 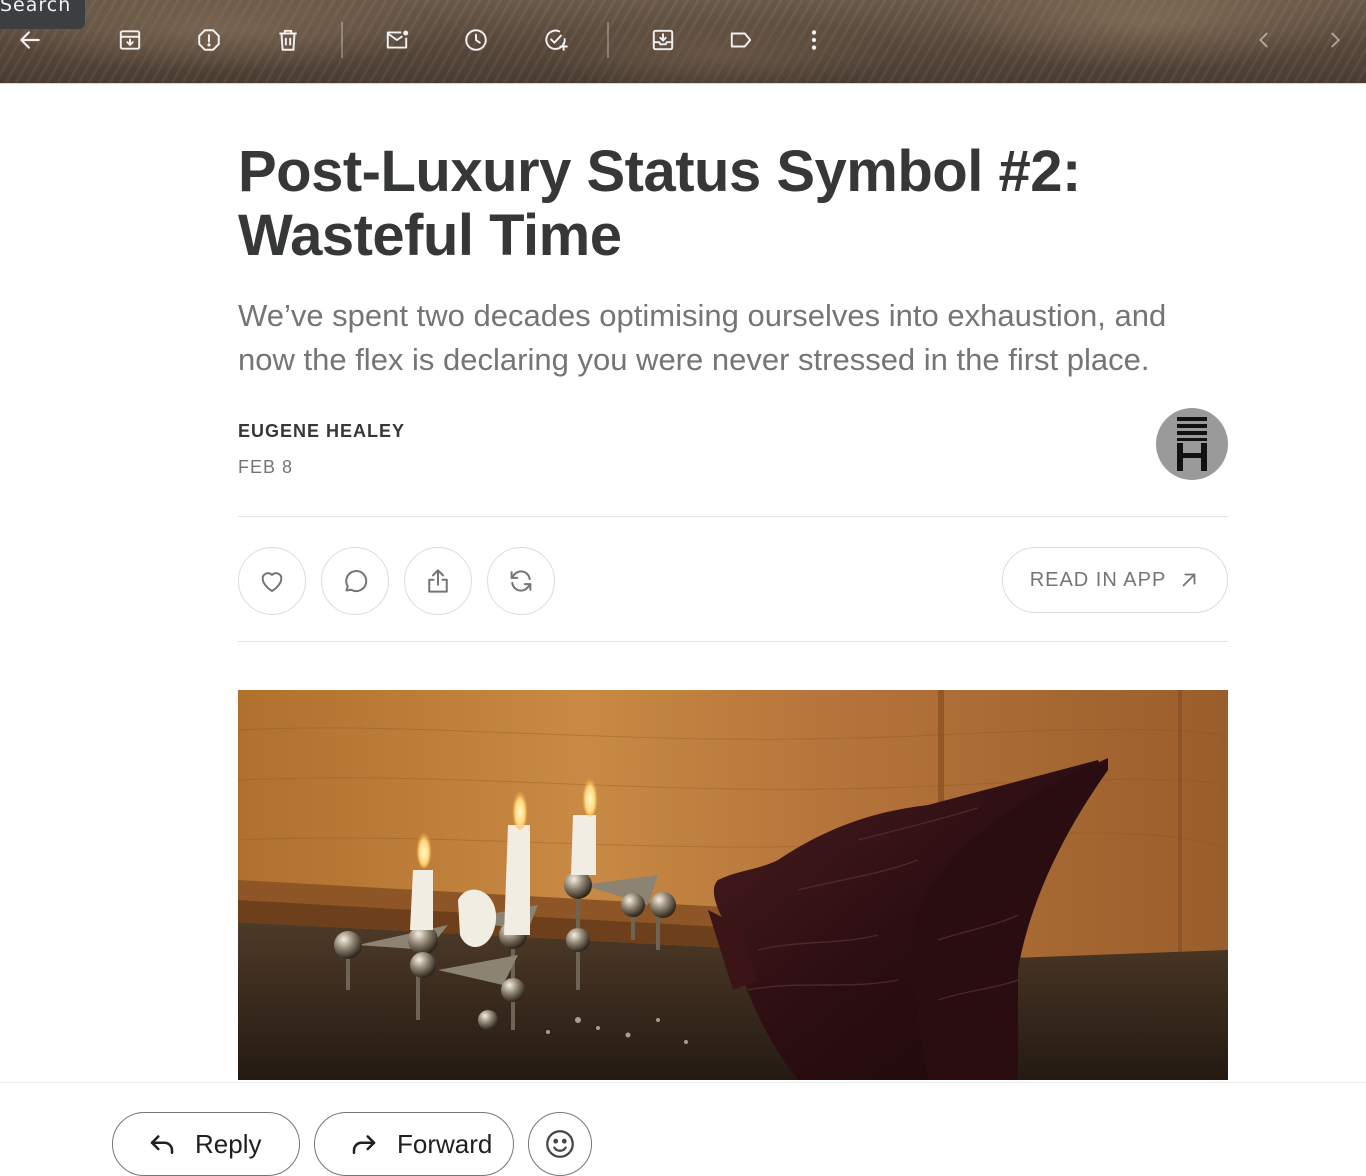 I want to click on like-button, so click(x=272, y=581).